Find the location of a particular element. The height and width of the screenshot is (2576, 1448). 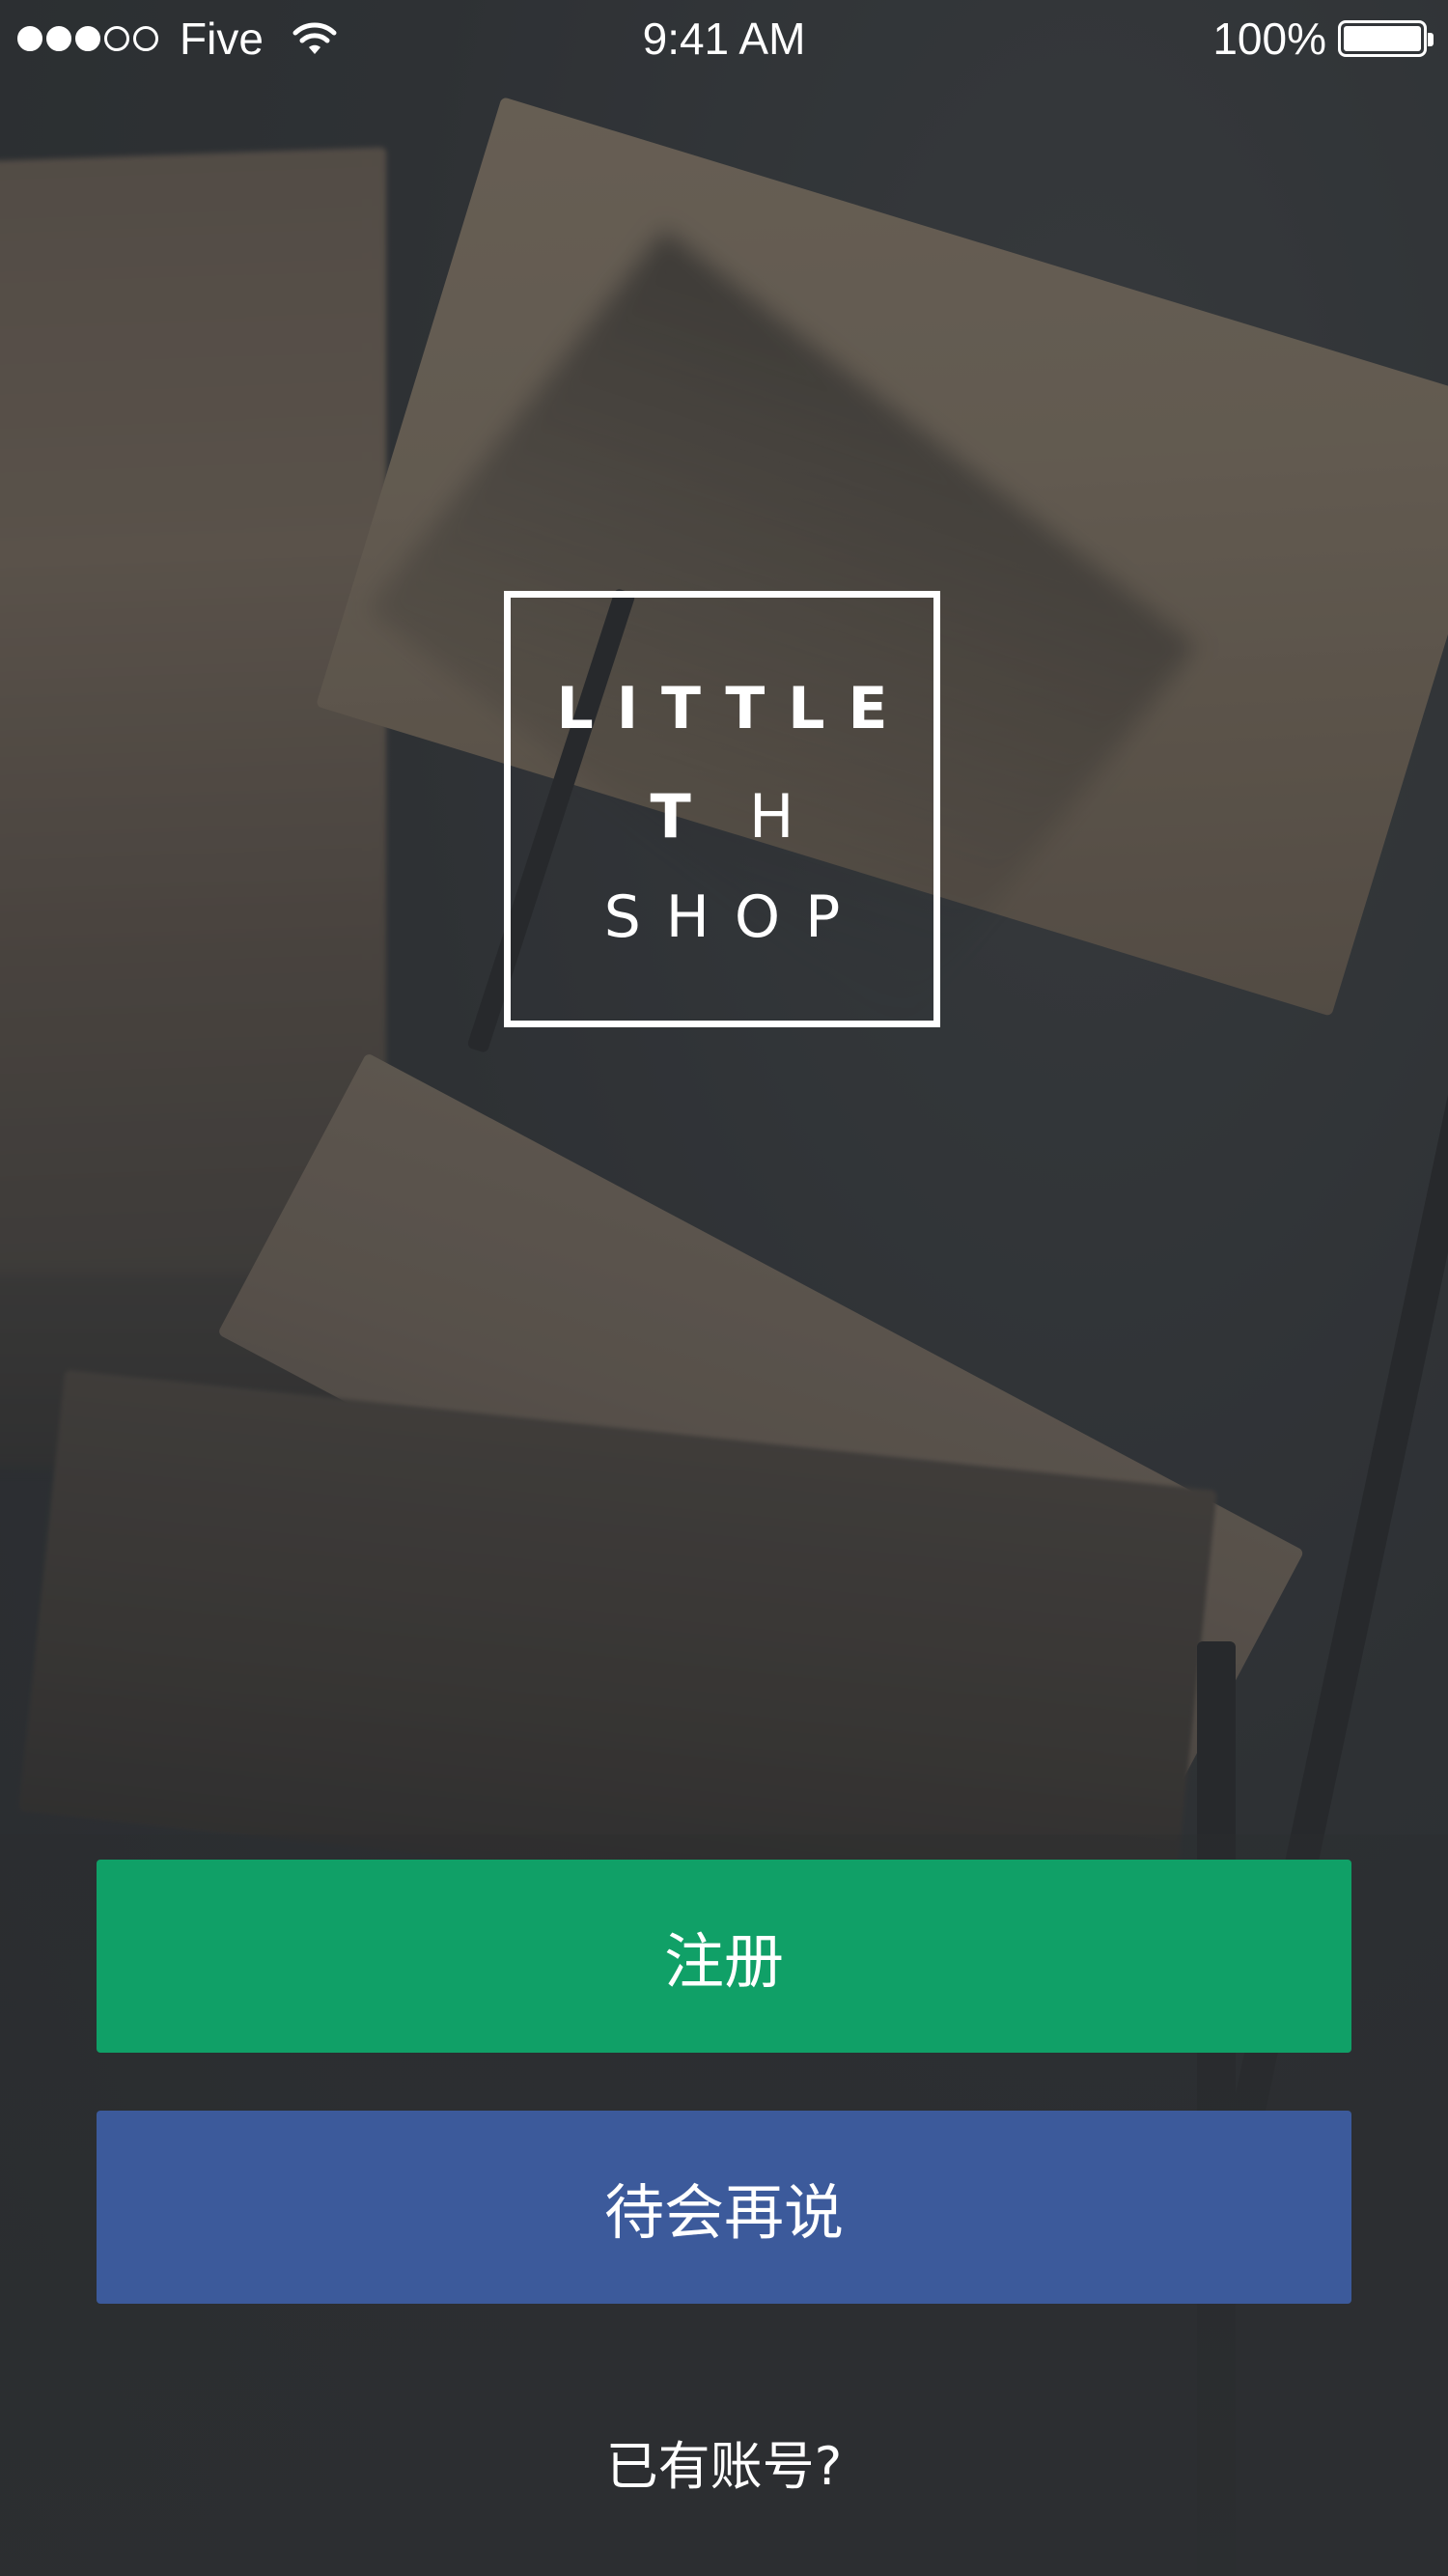

logo-letter-t: T is located at coordinates (700, 817).